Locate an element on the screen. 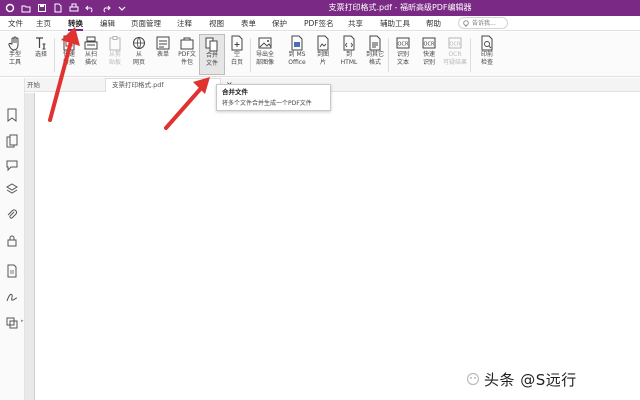 The height and width of the screenshot is (400, 640). menu-file: 文件 is located at coordinates (15, 23).